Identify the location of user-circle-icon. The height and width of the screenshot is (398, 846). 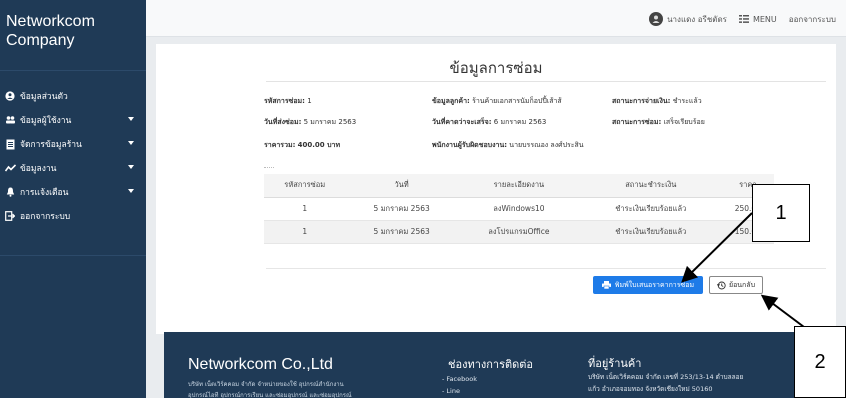
(10, 96).